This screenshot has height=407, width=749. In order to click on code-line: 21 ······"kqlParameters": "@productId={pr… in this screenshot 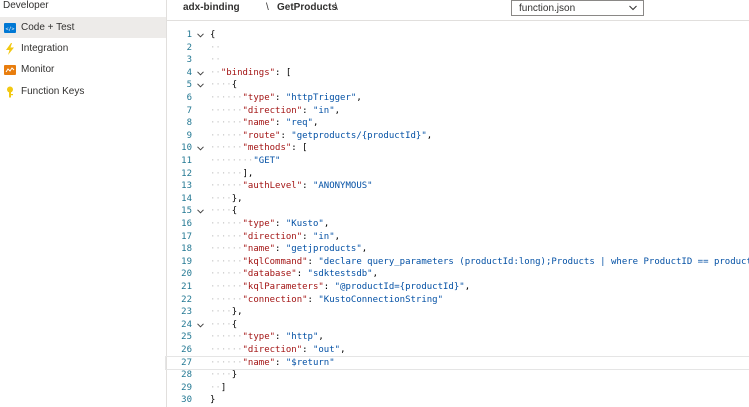, I will do `click(457, 287)`.